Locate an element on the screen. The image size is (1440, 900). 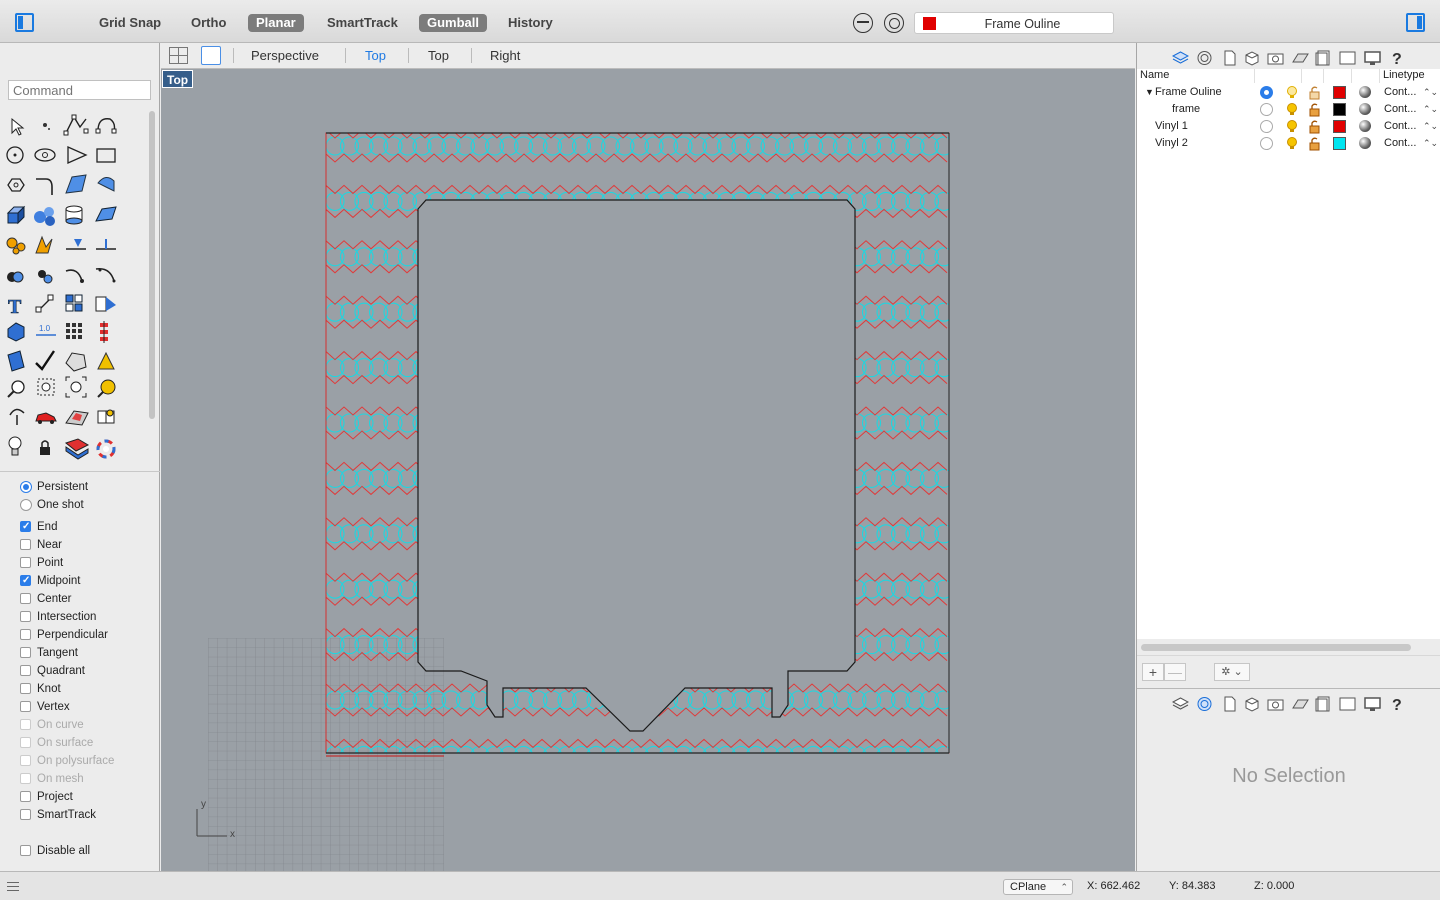
column-color is located at coordinates (1366, 76).